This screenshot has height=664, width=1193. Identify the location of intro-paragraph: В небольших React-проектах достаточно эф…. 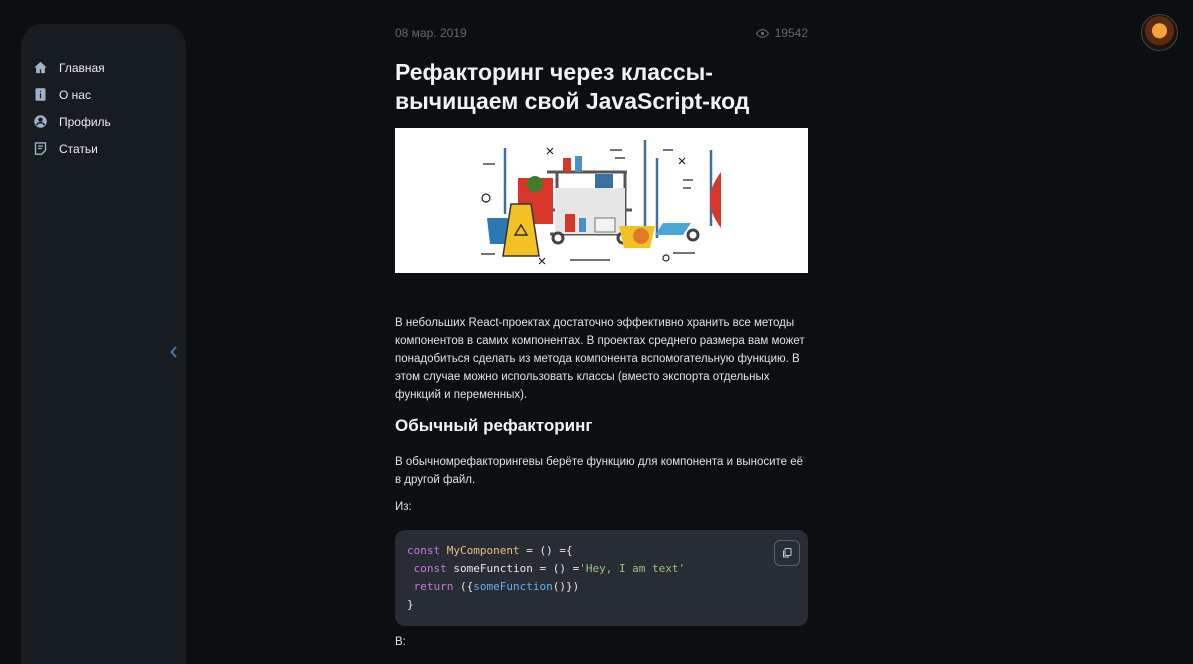
(600, 359).